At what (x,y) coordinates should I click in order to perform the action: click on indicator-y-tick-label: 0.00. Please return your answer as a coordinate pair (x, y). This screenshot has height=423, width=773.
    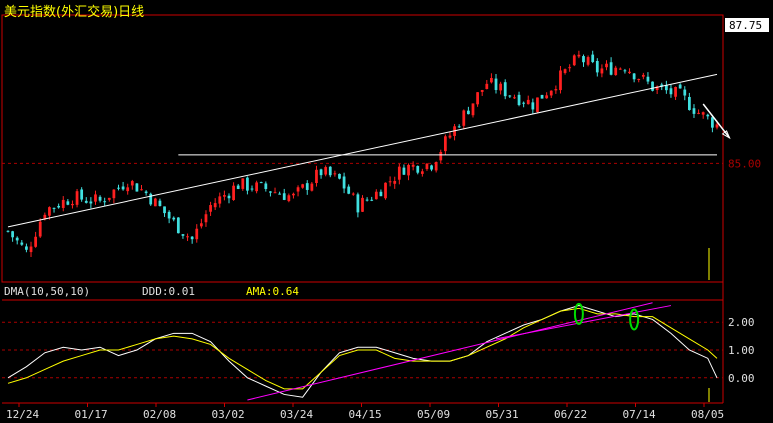
    Looking at the image, I should click on (741, 378).